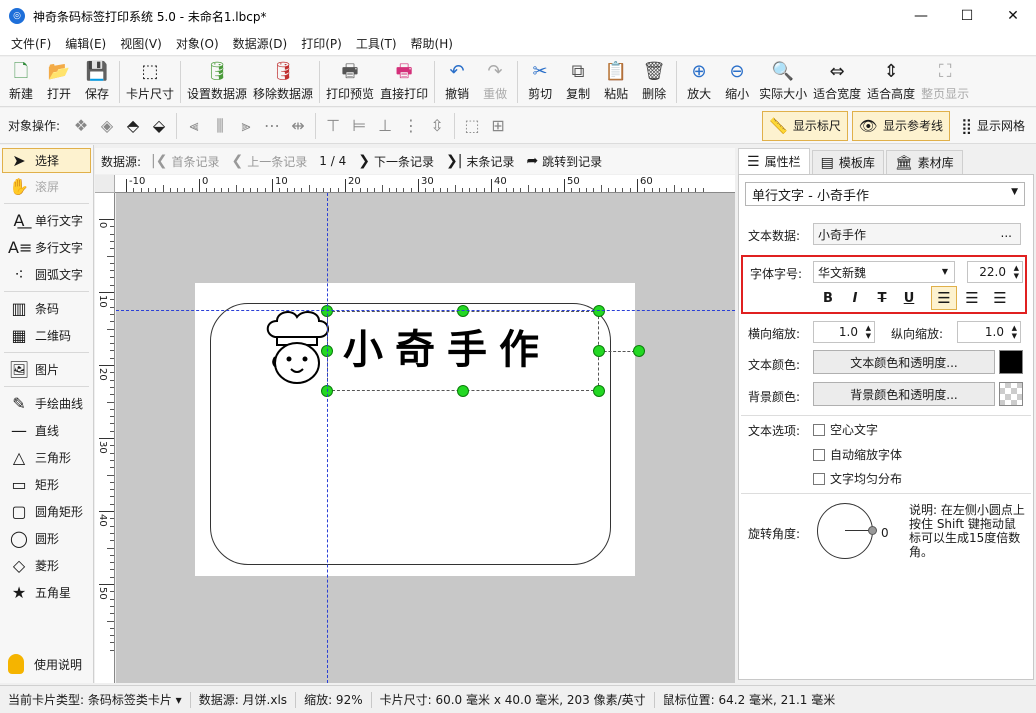 This screenshot has width=1036, height=713. Describe the element at coordinates (599, 391) in the screenshot. I see `resize-handle-bottom-right` at that location.